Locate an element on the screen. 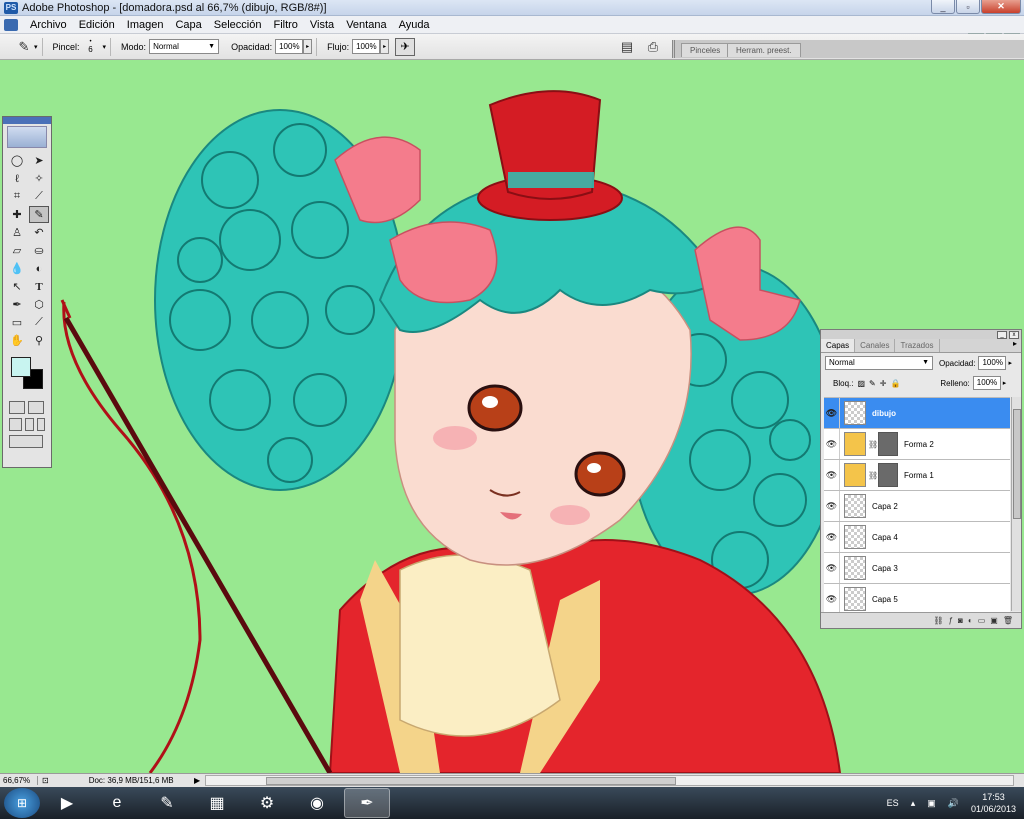  mode-select: Normal ▼ is located at coordinates (184, 46).